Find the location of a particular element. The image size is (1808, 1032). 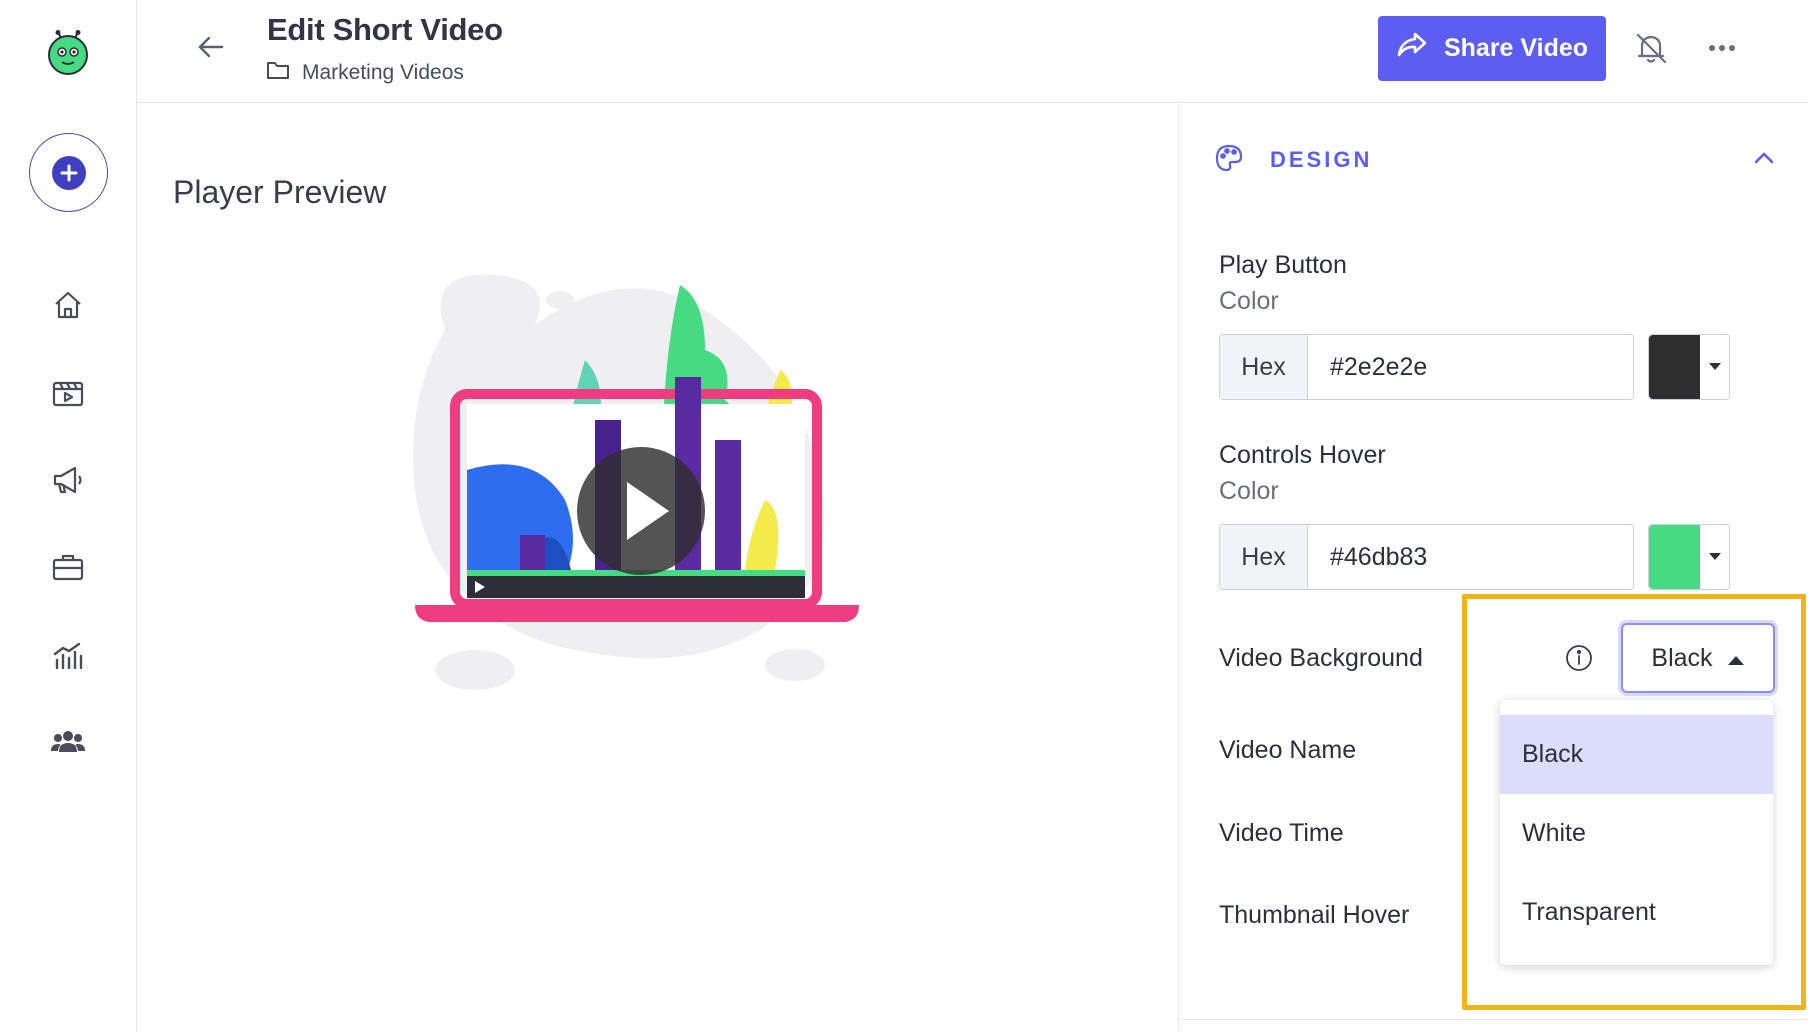

play-button-hex-input: #2e2e2e is located at coordinates (1470, 367).